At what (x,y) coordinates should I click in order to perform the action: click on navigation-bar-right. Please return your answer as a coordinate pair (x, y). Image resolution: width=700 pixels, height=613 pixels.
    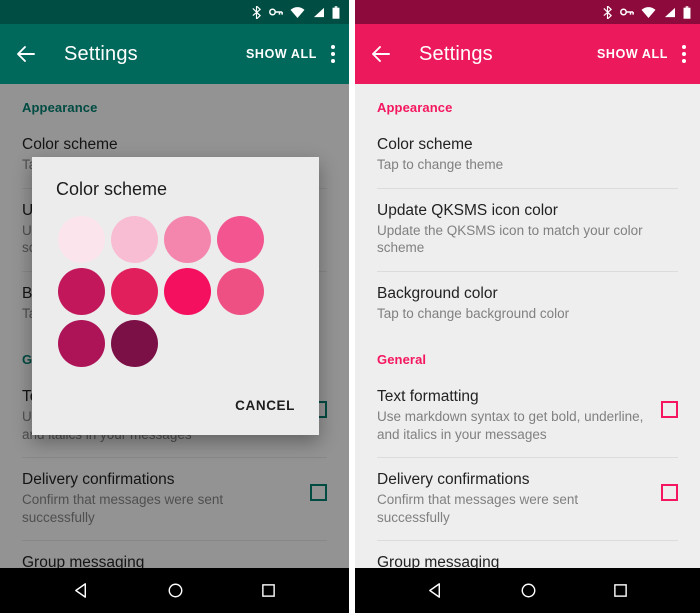
    Looking at the image, I should click on (527, 590).